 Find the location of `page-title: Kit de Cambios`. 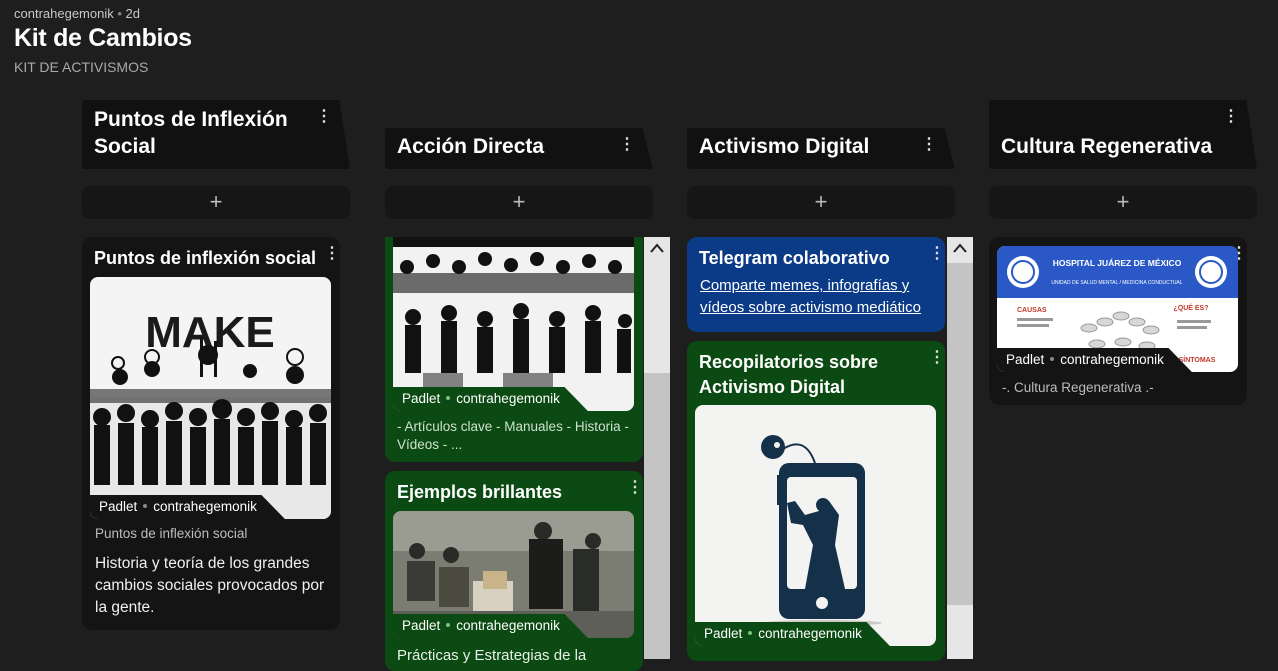

page-title: Kit de Cambios is located at coordinates (103, 38).